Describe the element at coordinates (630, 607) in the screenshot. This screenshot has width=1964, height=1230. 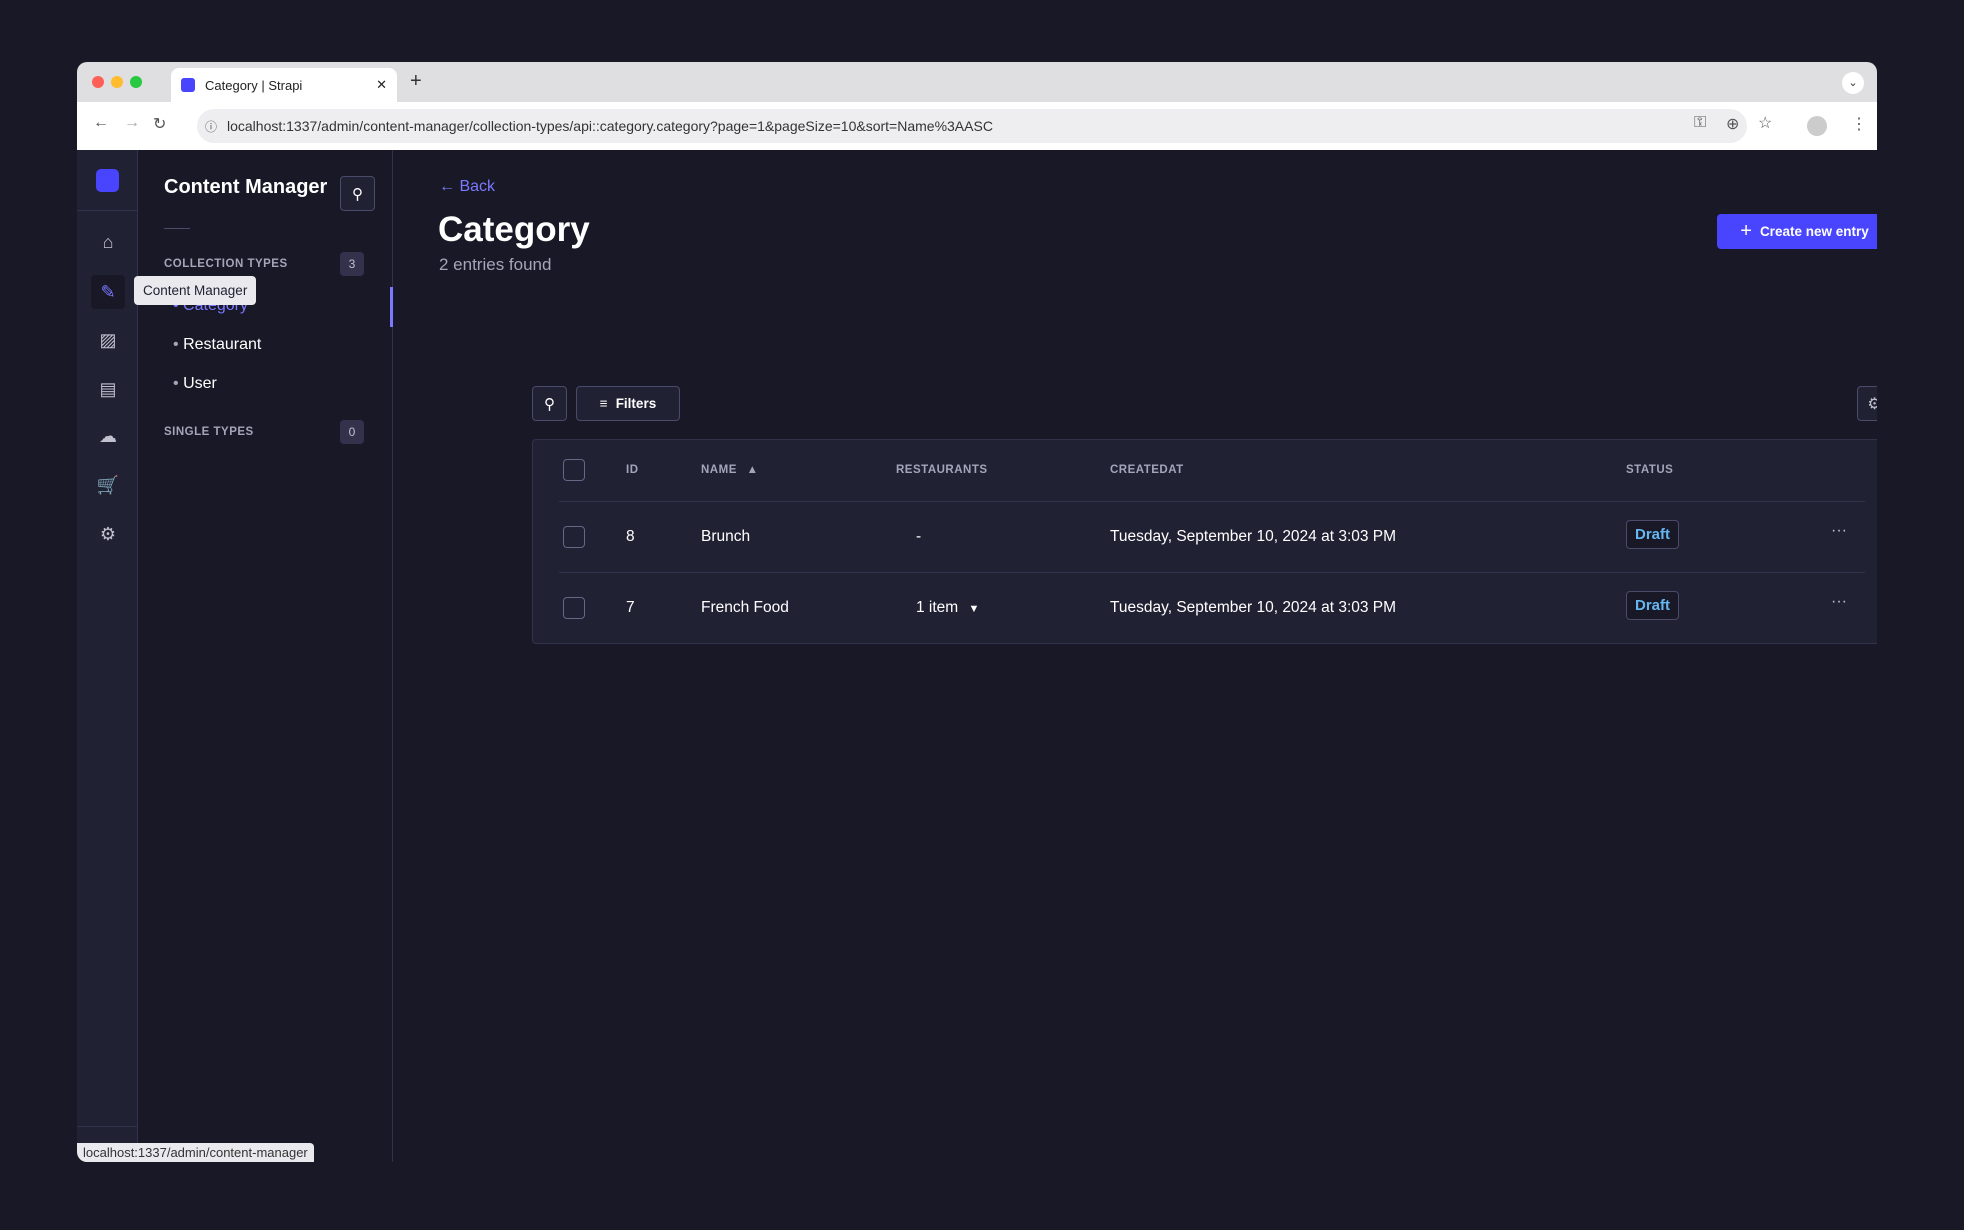
I see `cell-id: 7` at that location.